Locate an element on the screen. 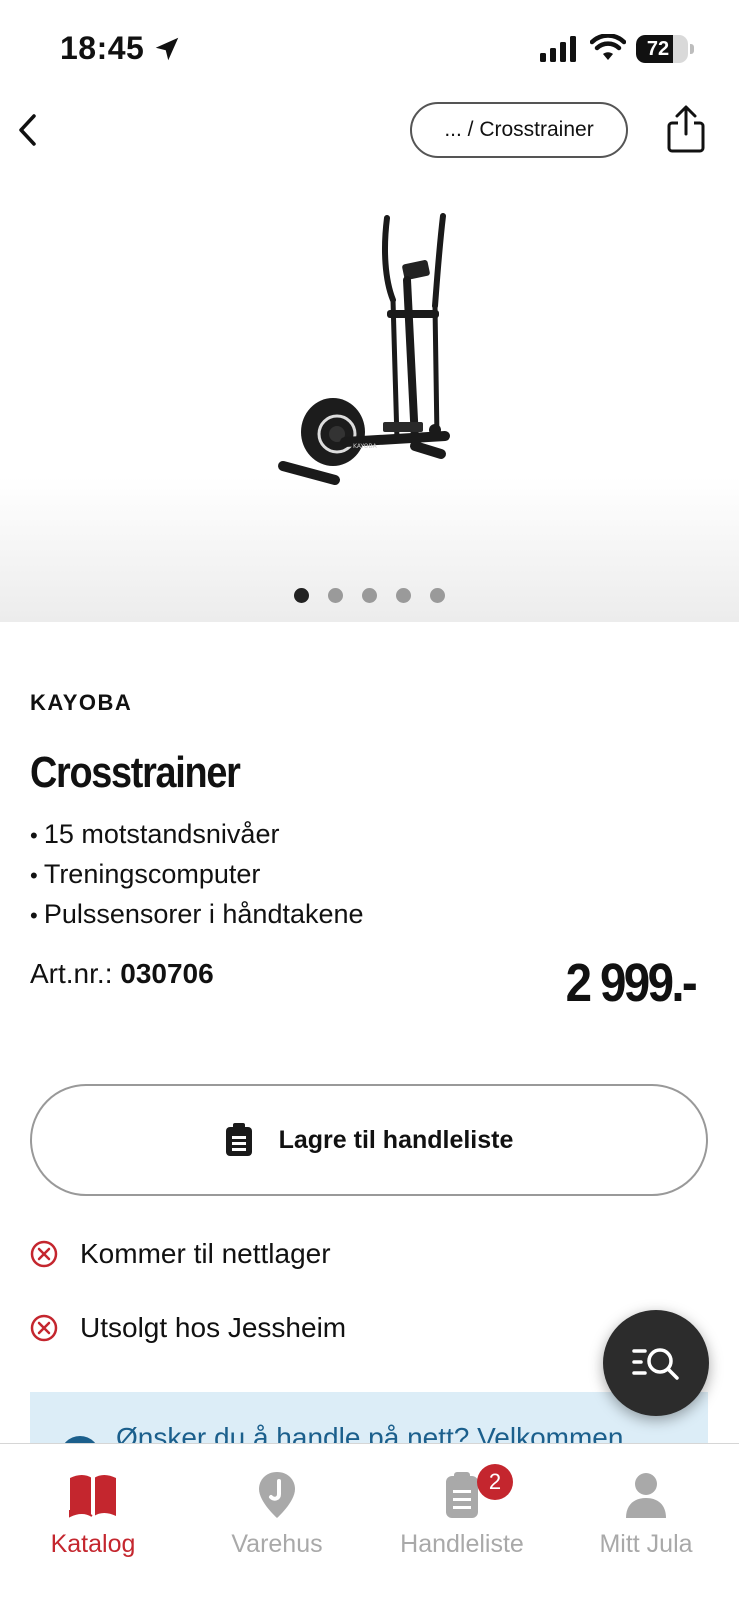 The width and height of the screenshot is (739, 1600). feature-item: Treningscomputer is located at coordinates (197, 875).